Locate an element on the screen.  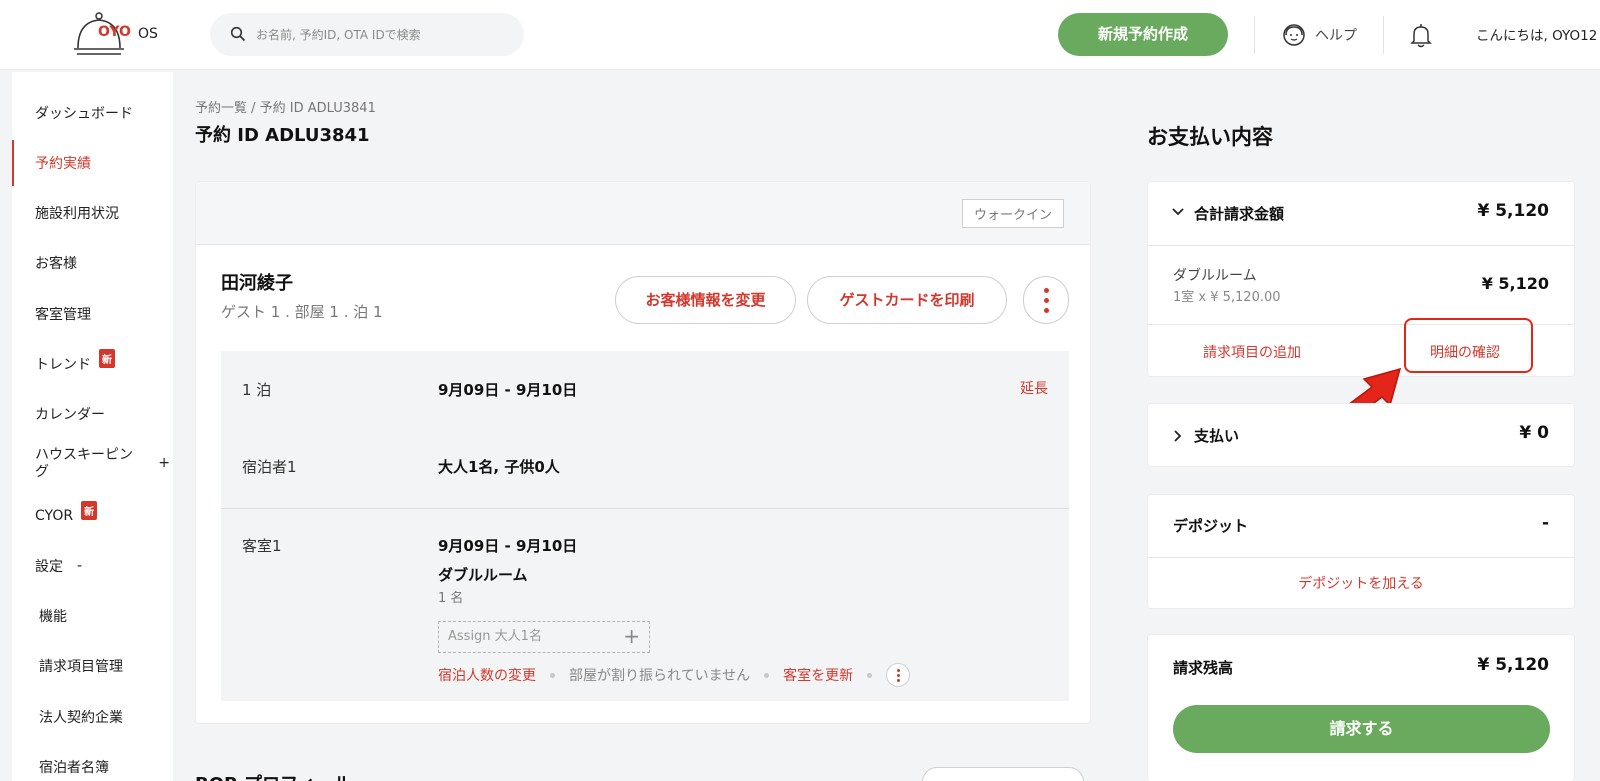
charge-item-value: ¥ 5,120 is located at coordinates (1515, 283).